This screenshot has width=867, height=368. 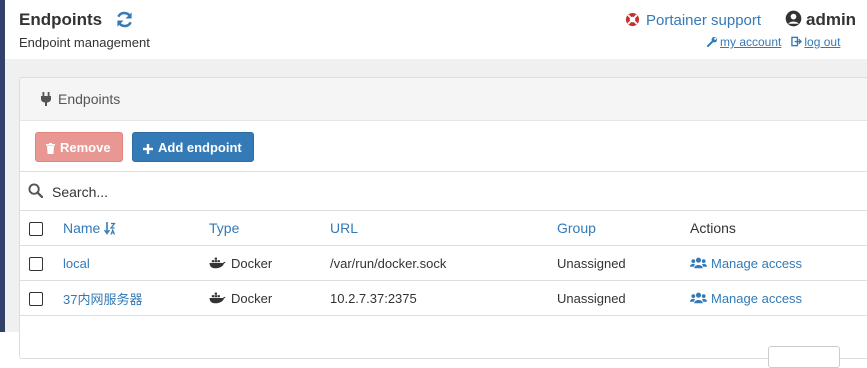 I want to click on add-endpoint-label: Add endpoint, so click(x=200, y=147).